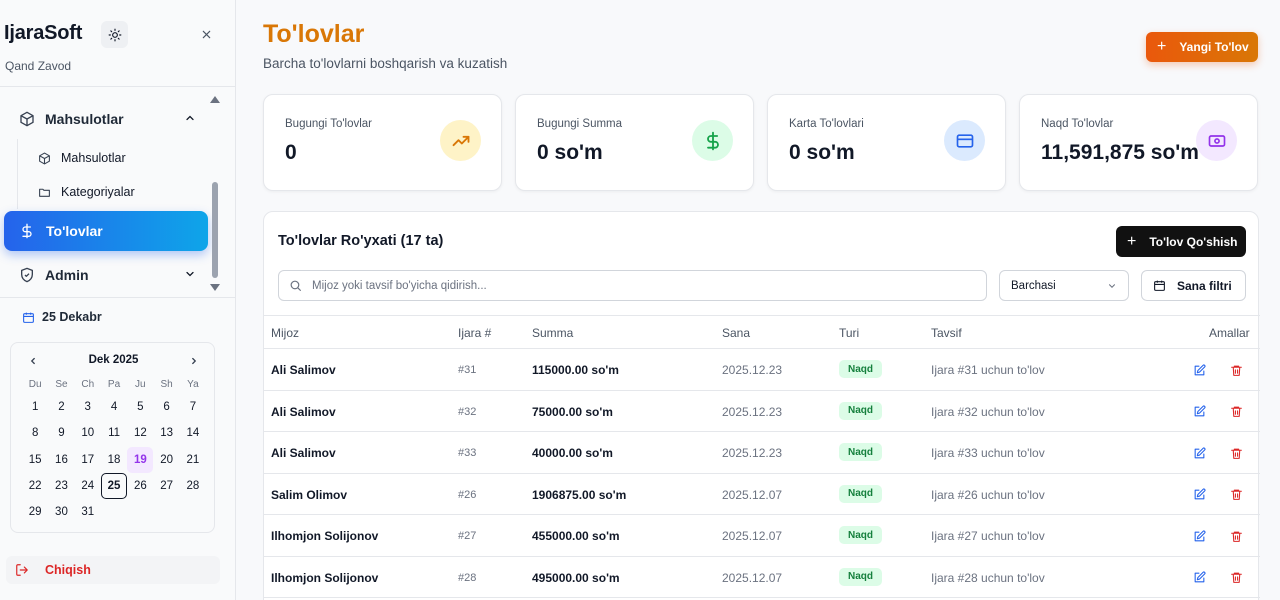 Image resolution: width=1280 pixels, height=600 pixels. What do you see at coordinates (88, 384) in the screenshot?
I see `calendar-weekday: Ch` at bounding box center [88, 384].